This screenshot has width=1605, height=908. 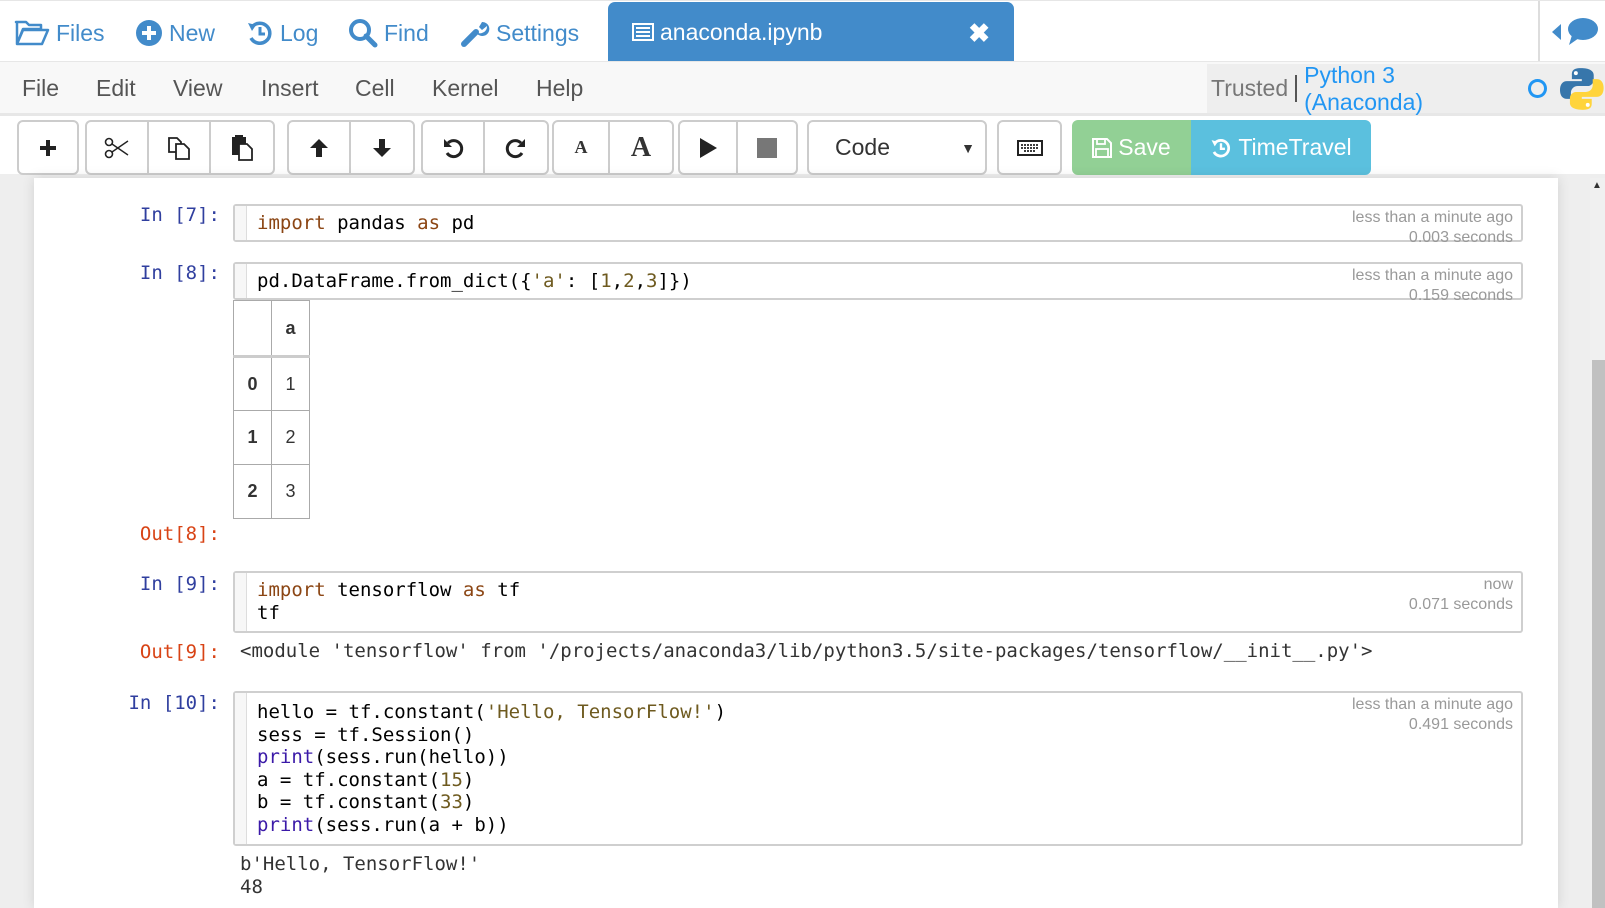 I want to click on menu-view: View, so click(x=197, y=88).